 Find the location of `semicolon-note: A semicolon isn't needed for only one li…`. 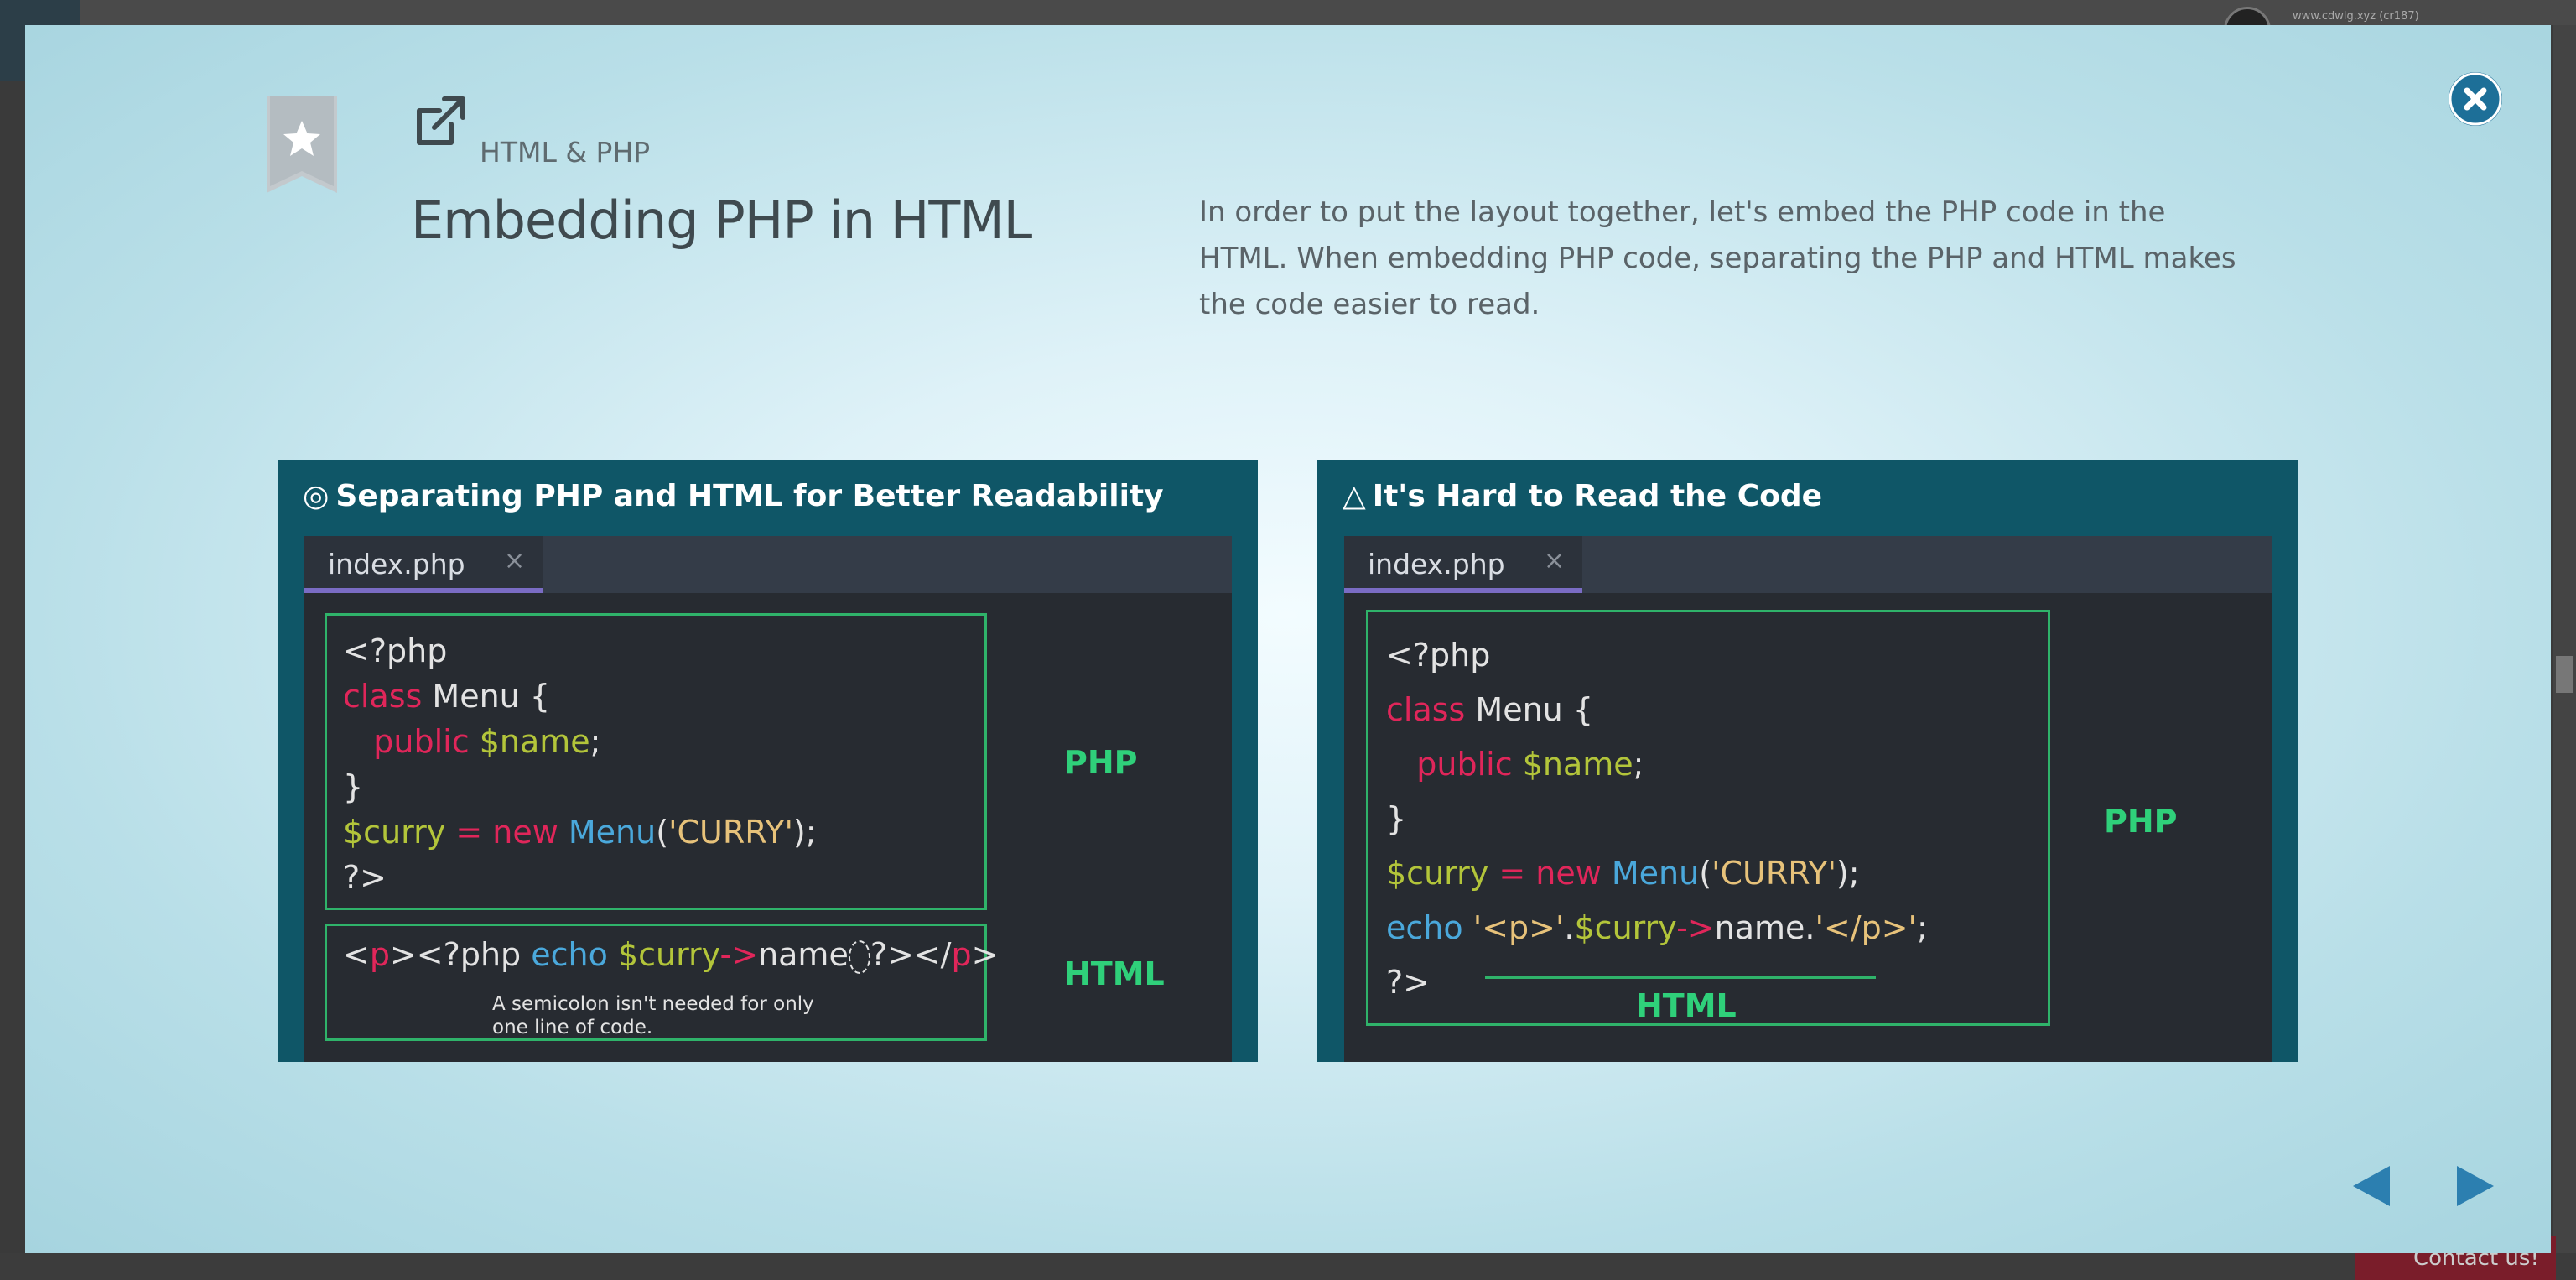

semicolon-note: A semicolon isn't needed for only one li… is located at coordinates (653, 1015).